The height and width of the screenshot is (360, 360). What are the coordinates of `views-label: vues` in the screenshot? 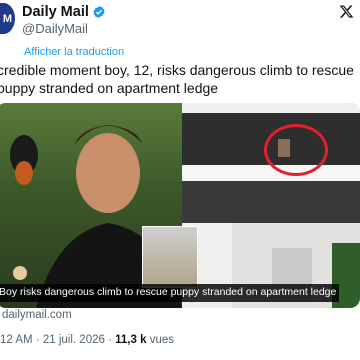 It's located at (161, 340).